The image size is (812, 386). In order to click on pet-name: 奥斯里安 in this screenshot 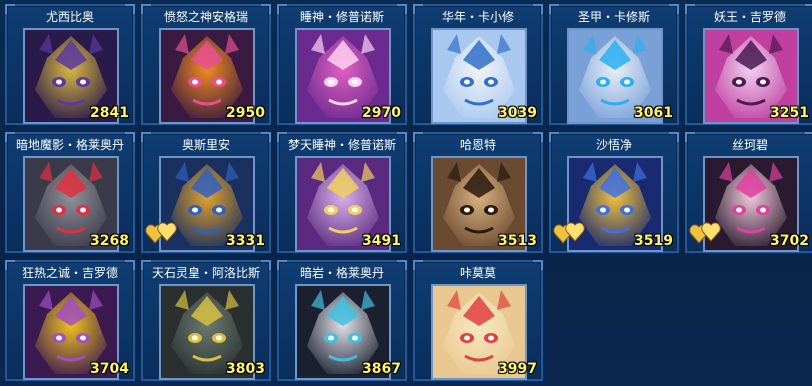, I will do `click(205, 145)`.